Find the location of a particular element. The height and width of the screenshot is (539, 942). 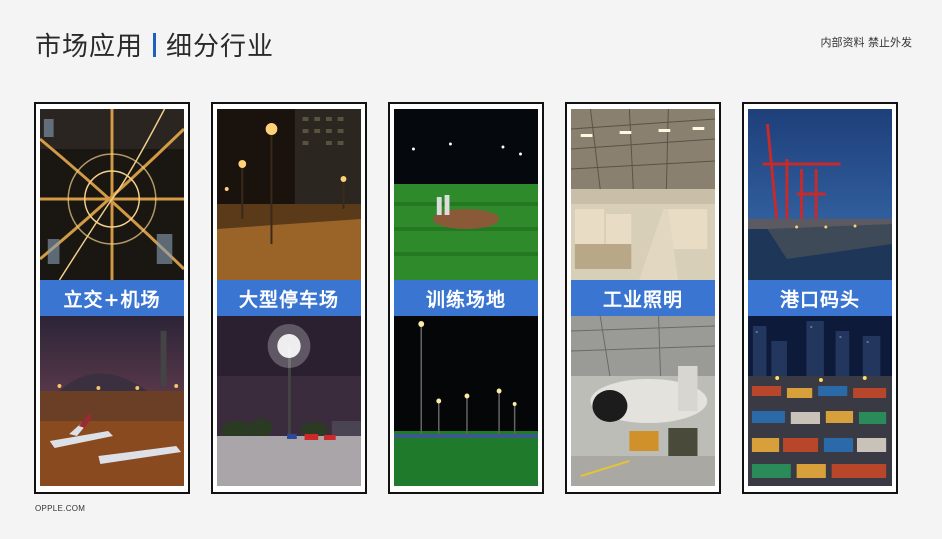

aircraft-hangar-image is located at coordinates (643, 401).